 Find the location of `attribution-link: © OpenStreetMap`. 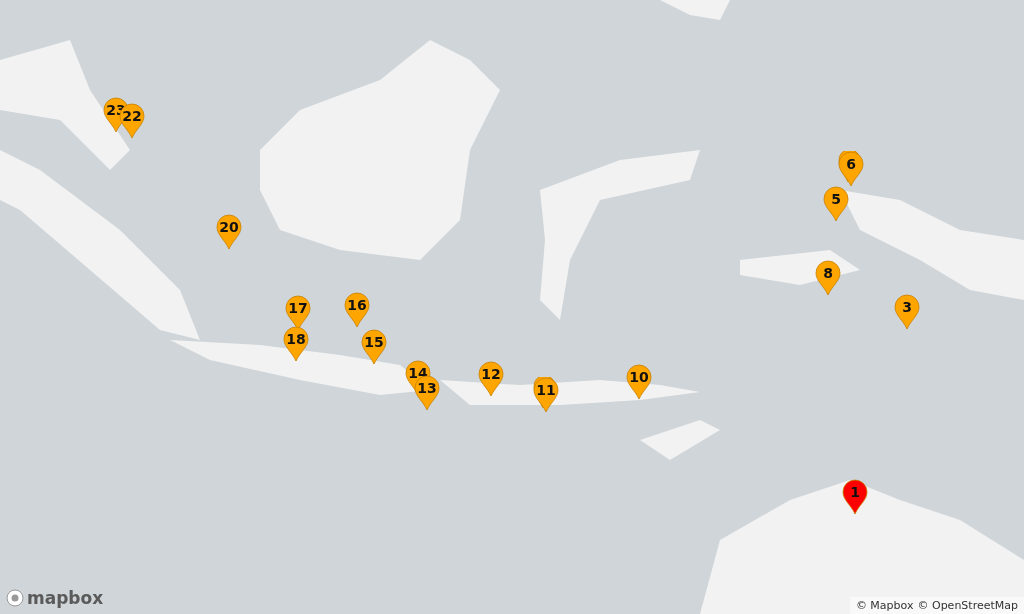

attribution-link: © OpenStreetMap is located at coordinates (967, 605).